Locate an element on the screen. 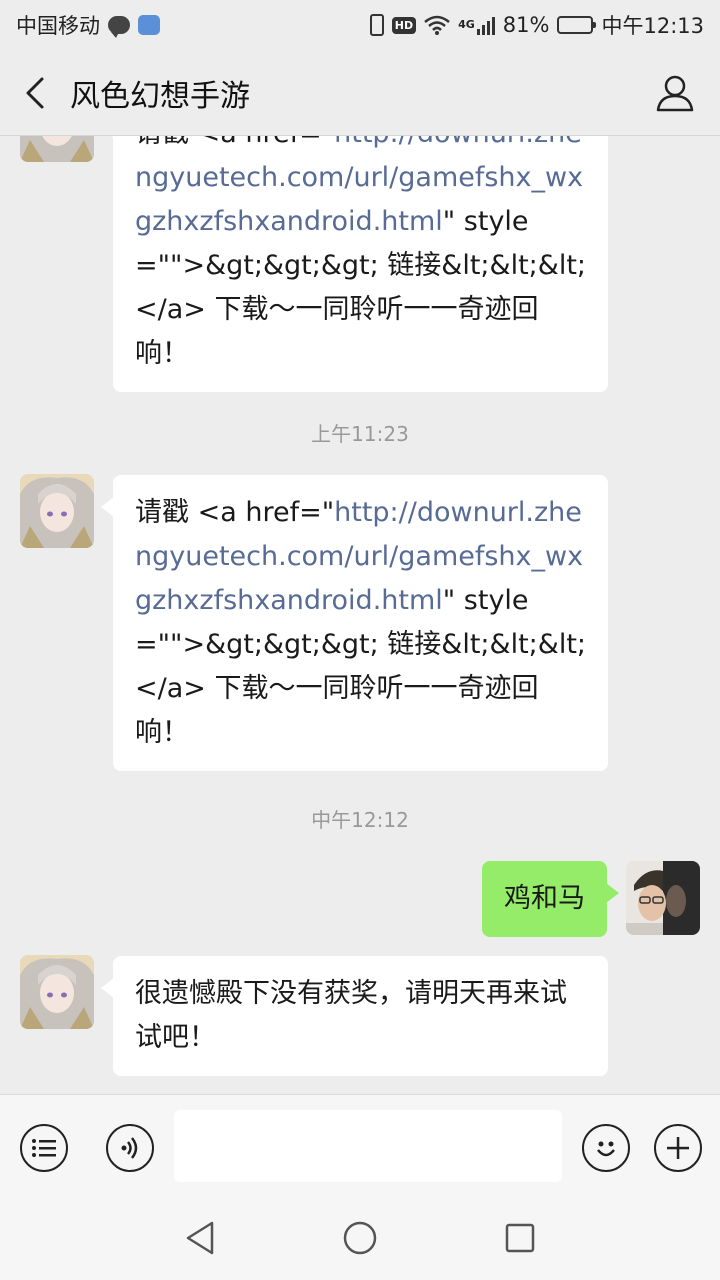  input-bar is located at coordinates (360, 1146).